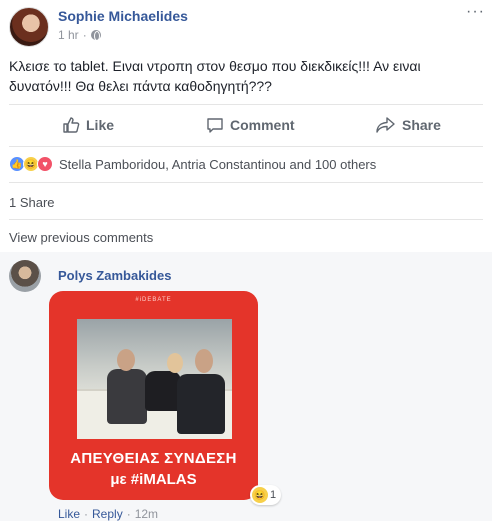 The image size is (492, 521). I want to click on comment-reply-link: Reply, so click(107, 514).